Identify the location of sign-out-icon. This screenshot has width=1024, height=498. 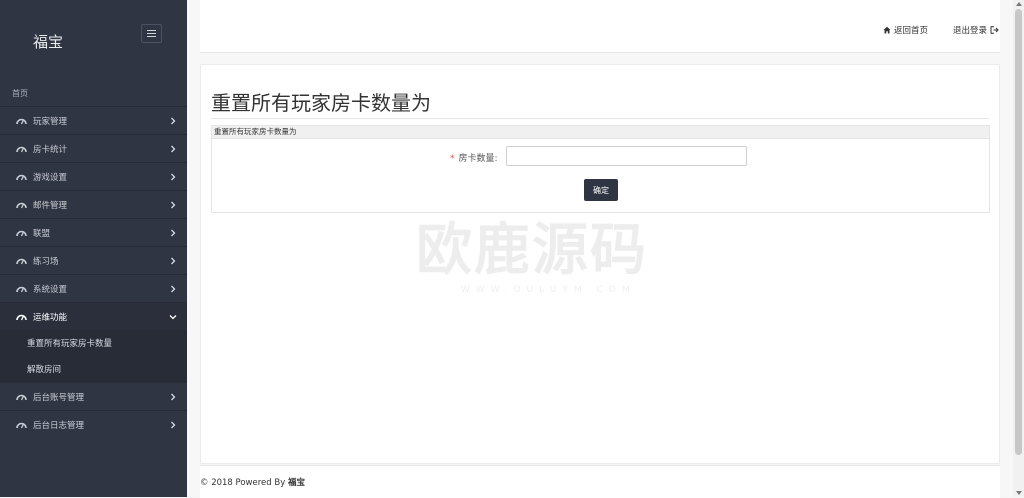
(994, 30).